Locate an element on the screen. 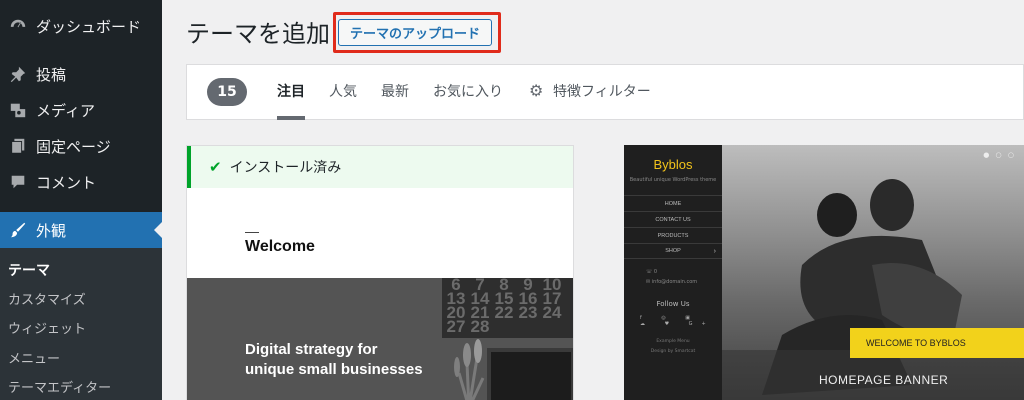 The width and height of the screenshot is (1024, 400). tab-latest: 最新 is located at coordinates (395, 91).